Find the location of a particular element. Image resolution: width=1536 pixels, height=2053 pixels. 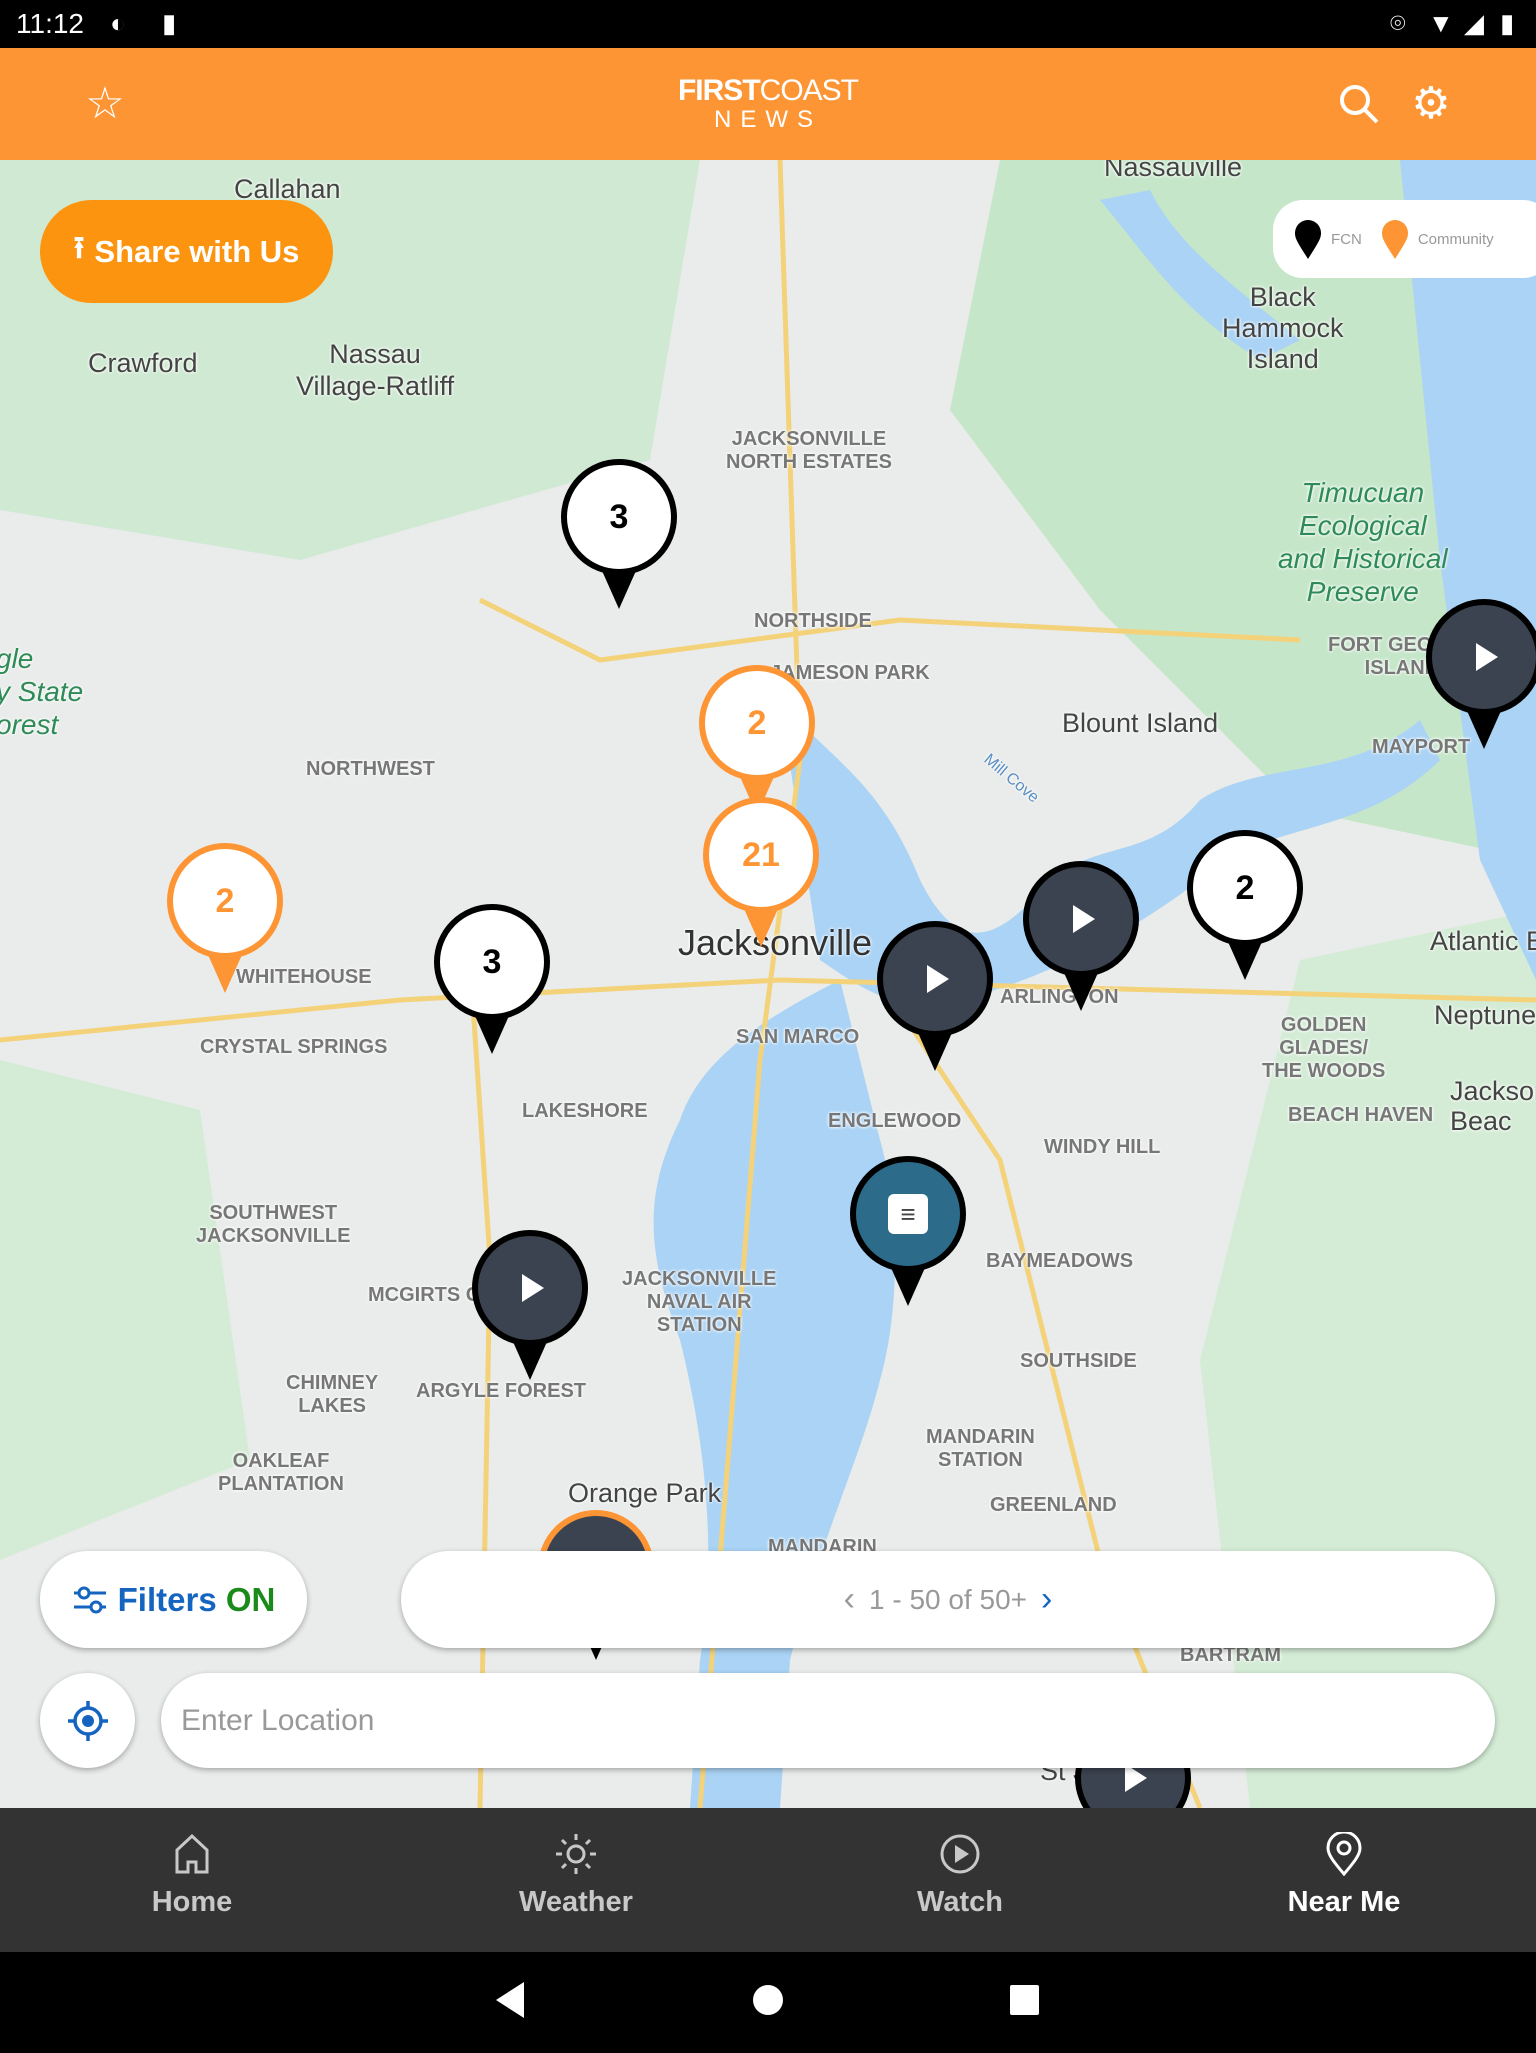

map-label: Black Hammock Island is located at coordinates (1283, 328).